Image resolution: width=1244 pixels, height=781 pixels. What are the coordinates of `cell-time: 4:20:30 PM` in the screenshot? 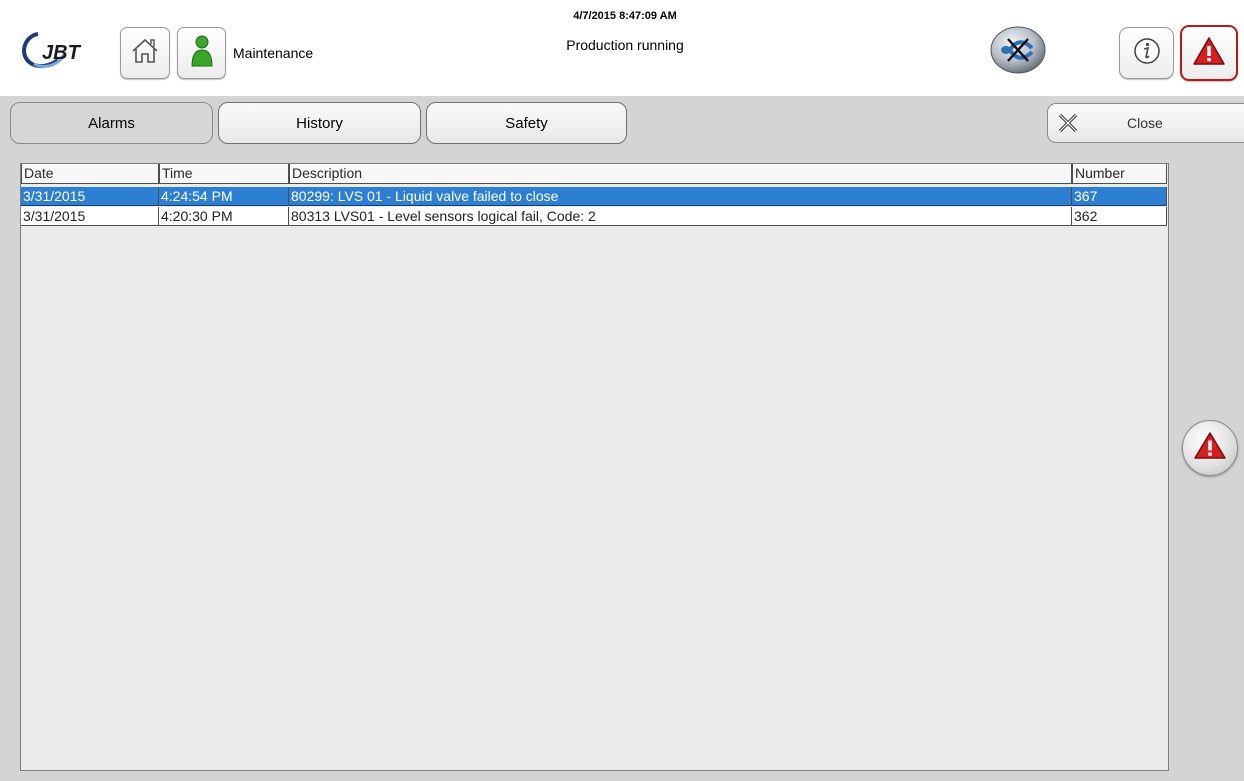 It's located at (224, 216).